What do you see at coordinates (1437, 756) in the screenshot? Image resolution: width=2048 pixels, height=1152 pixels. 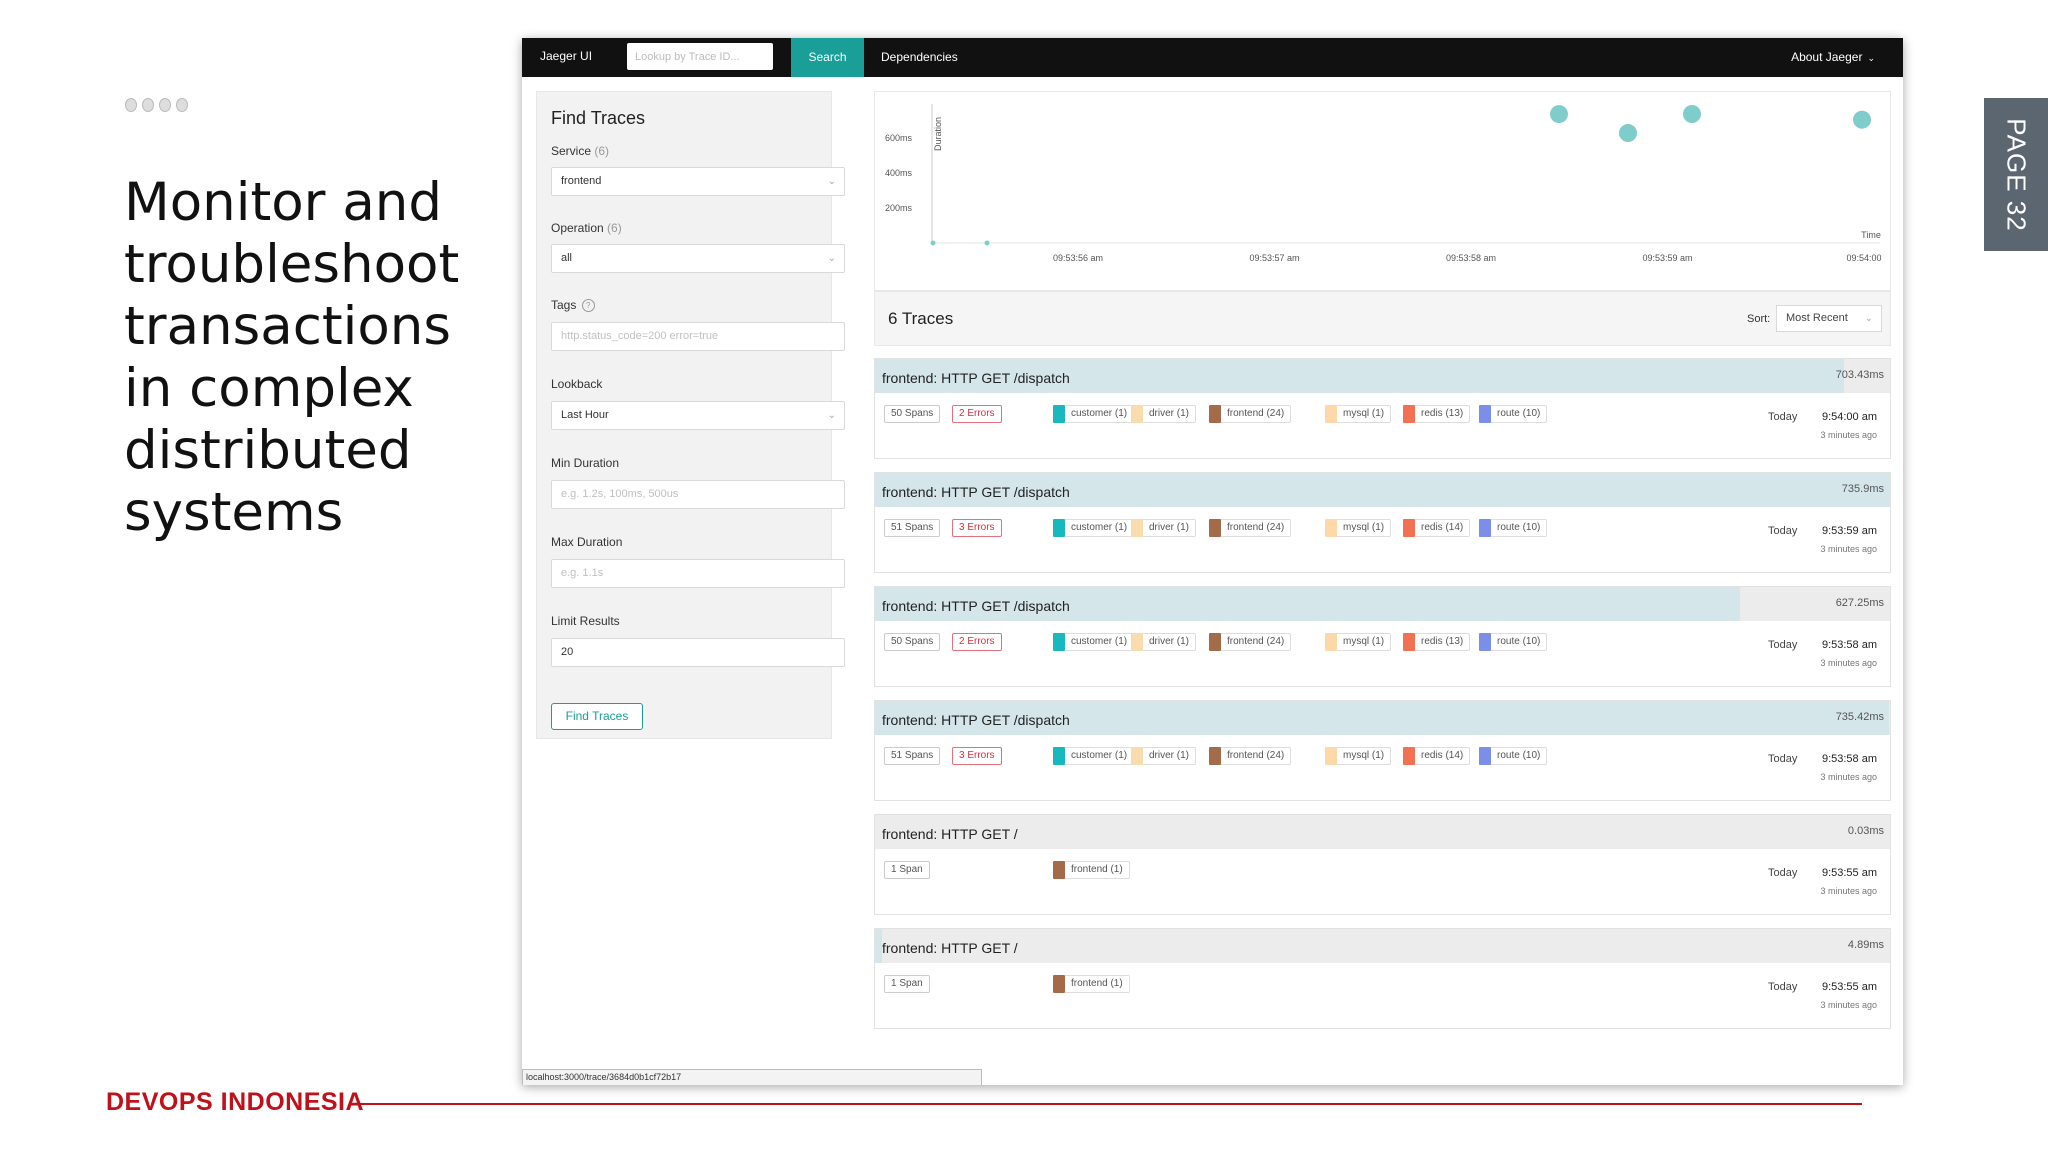 I see `service-tag: redis (14)` at bounding box center [1437, 756].